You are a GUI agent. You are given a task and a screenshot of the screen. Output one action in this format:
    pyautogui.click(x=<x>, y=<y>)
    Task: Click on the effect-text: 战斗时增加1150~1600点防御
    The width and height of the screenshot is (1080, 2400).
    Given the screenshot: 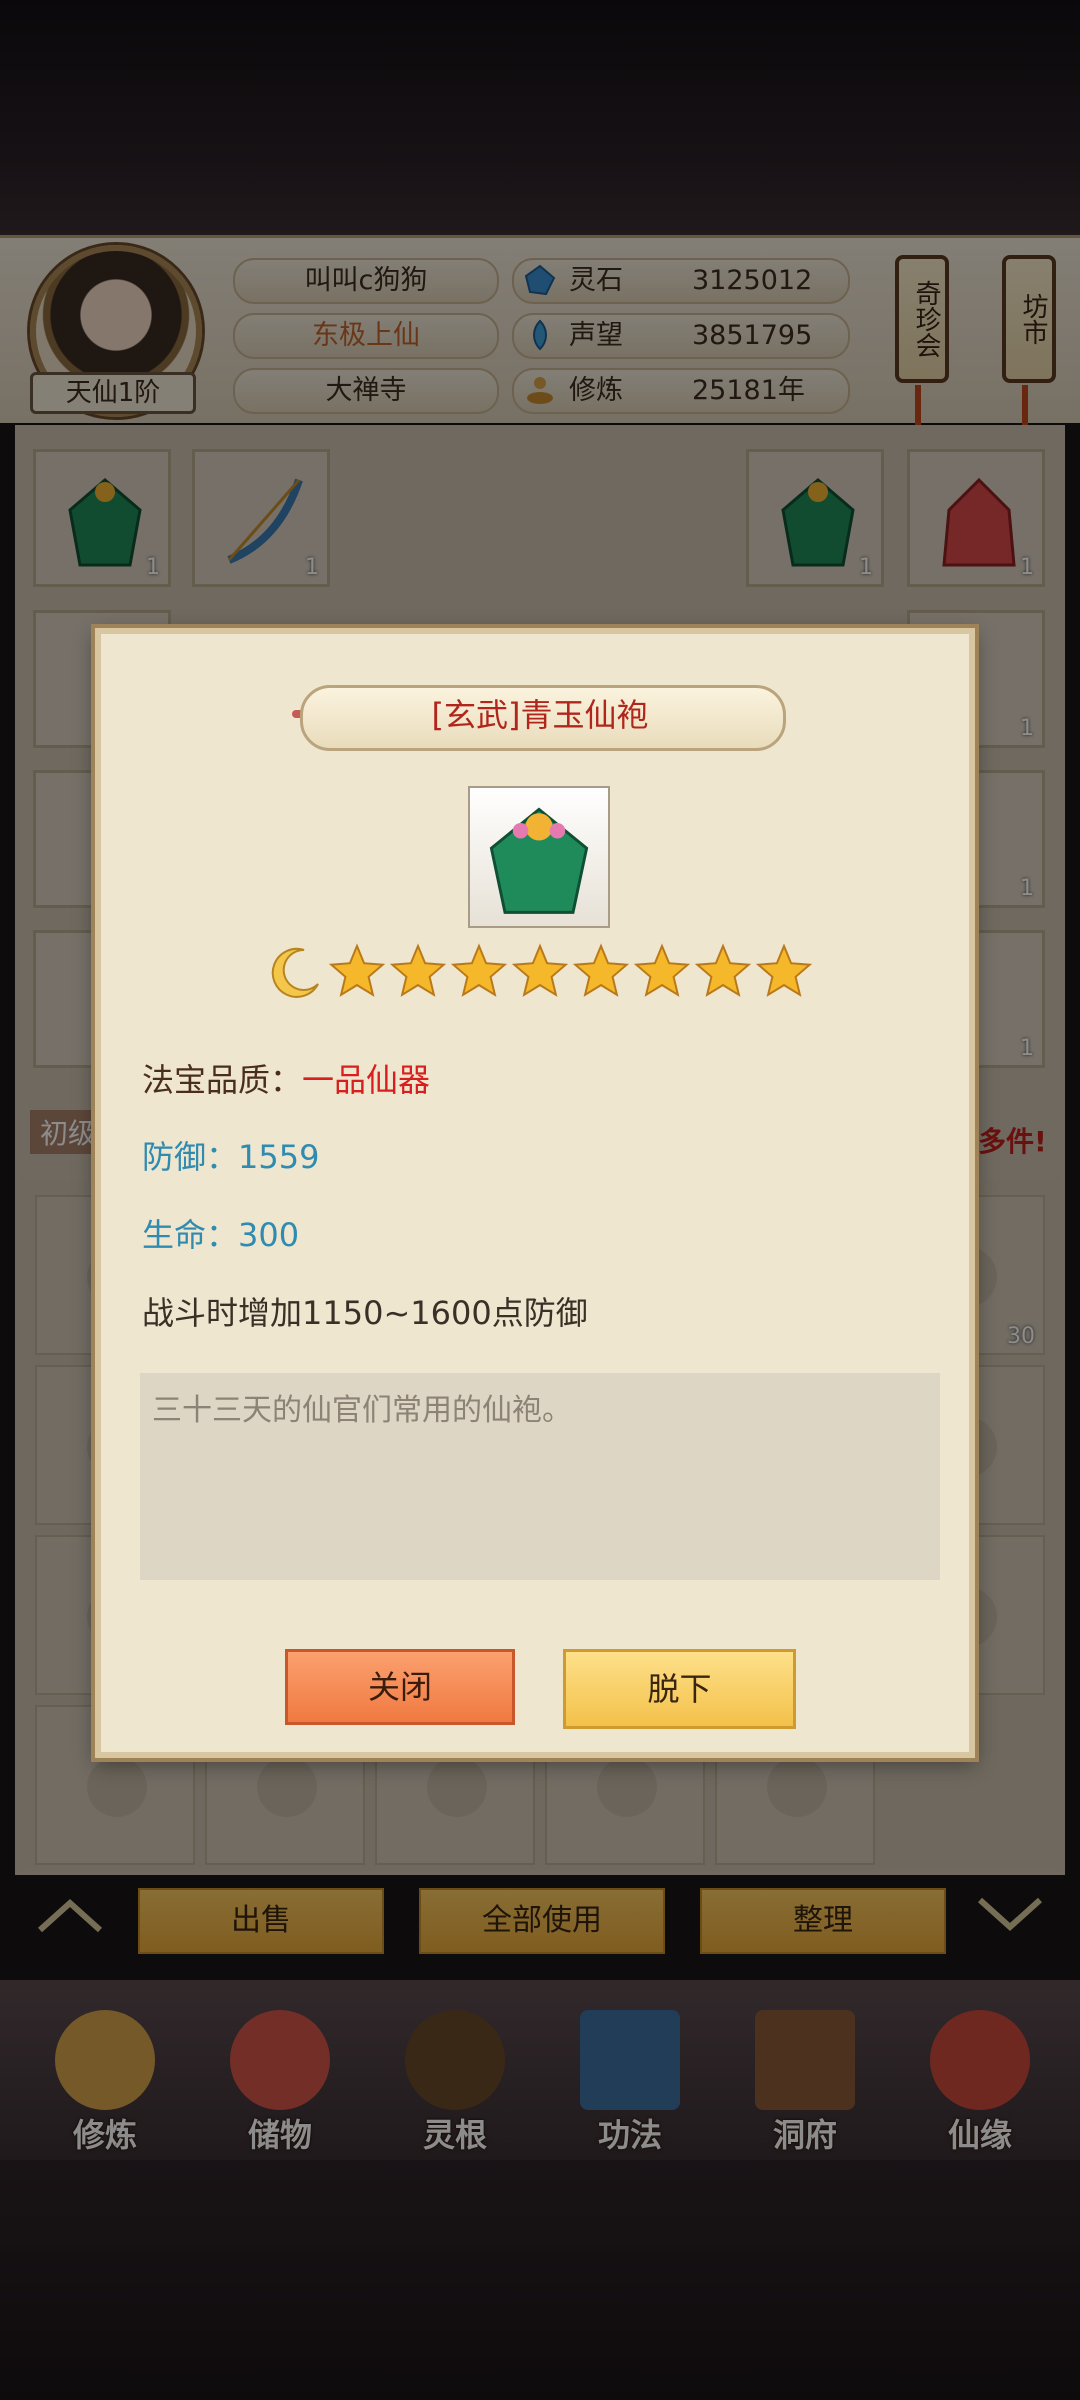 What is the action you would take?
    pyautogui.click(x=365, y=1313)
    